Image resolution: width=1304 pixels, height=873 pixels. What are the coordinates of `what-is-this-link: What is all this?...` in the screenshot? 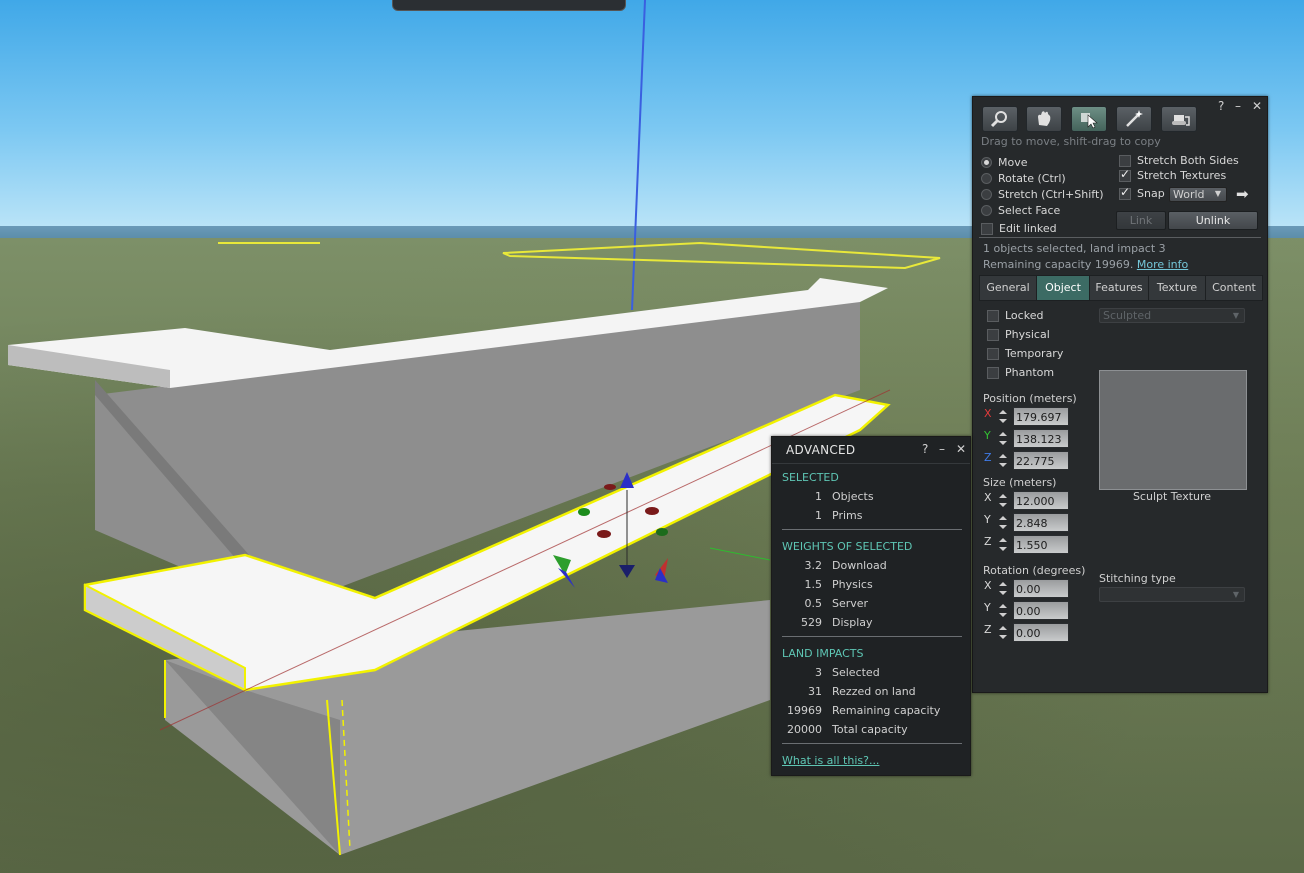 It's located at (830, 760).